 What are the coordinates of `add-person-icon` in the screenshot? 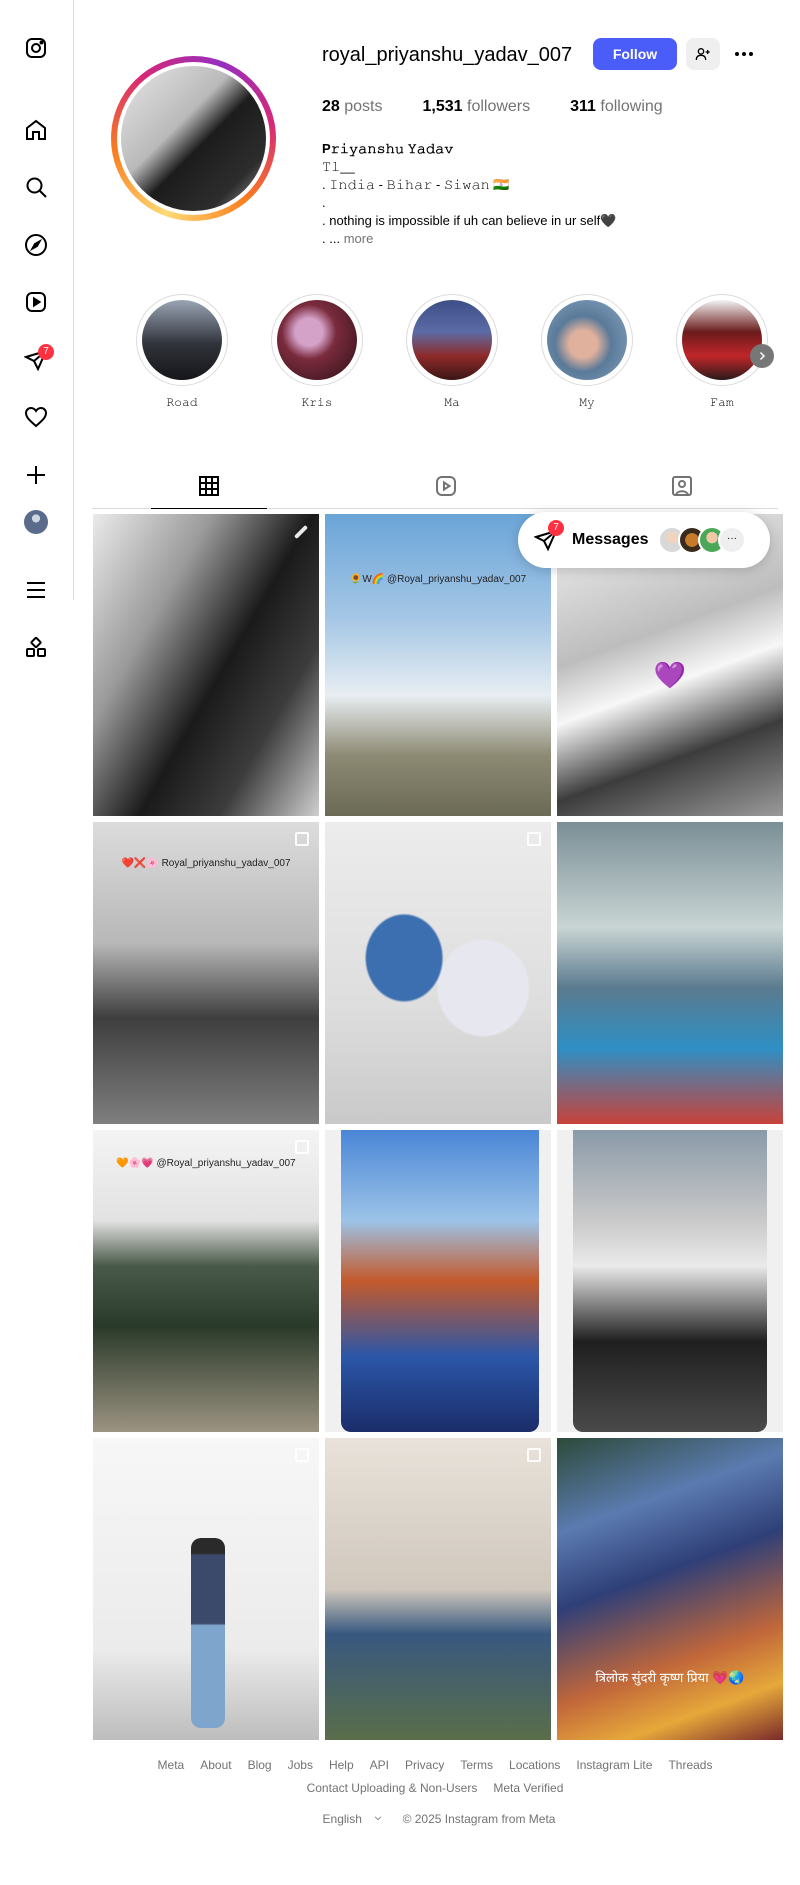 It's located at (702, 54).